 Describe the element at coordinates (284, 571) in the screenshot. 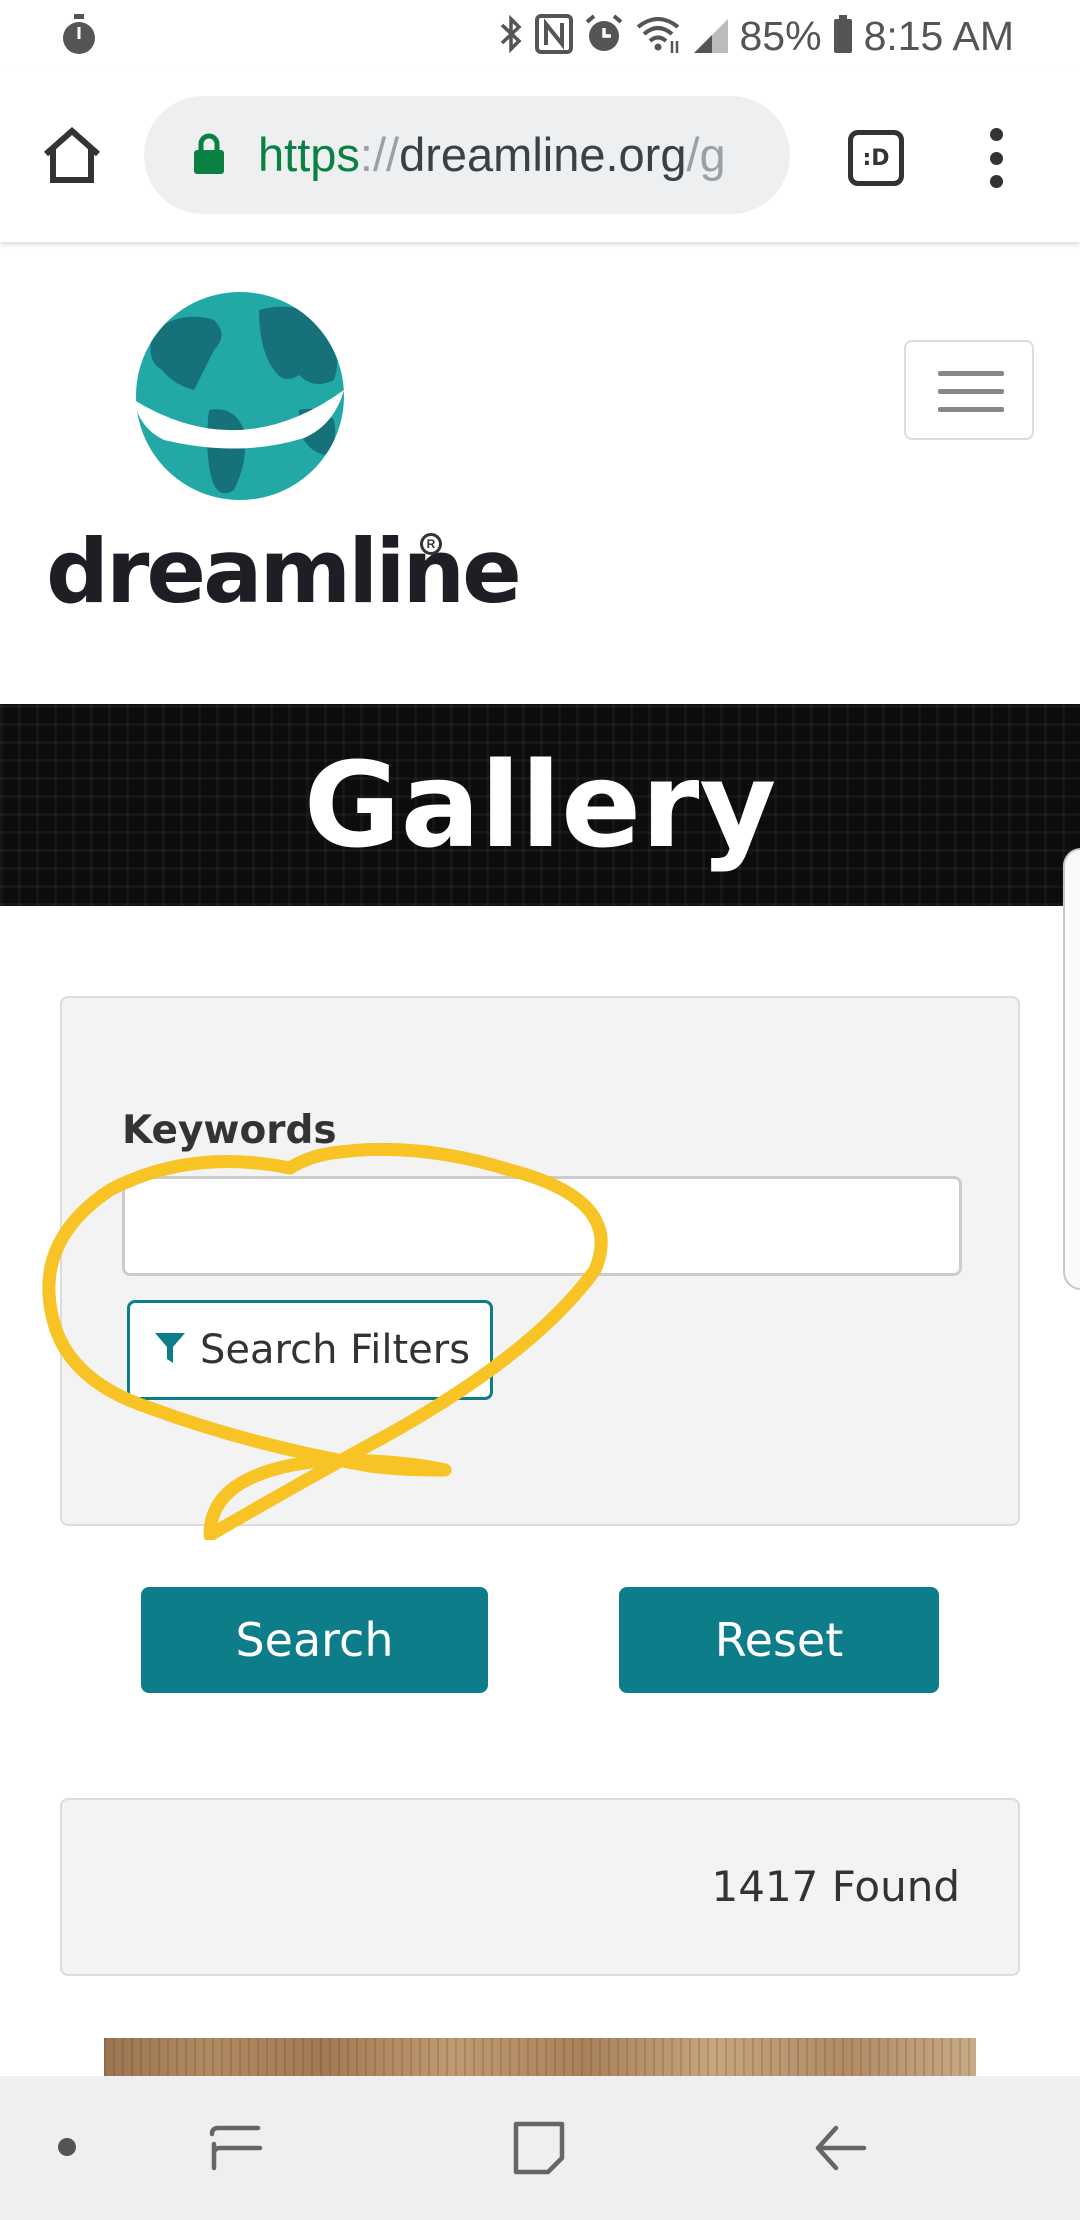

I see `logo-wordmark: dreamline` at that location.